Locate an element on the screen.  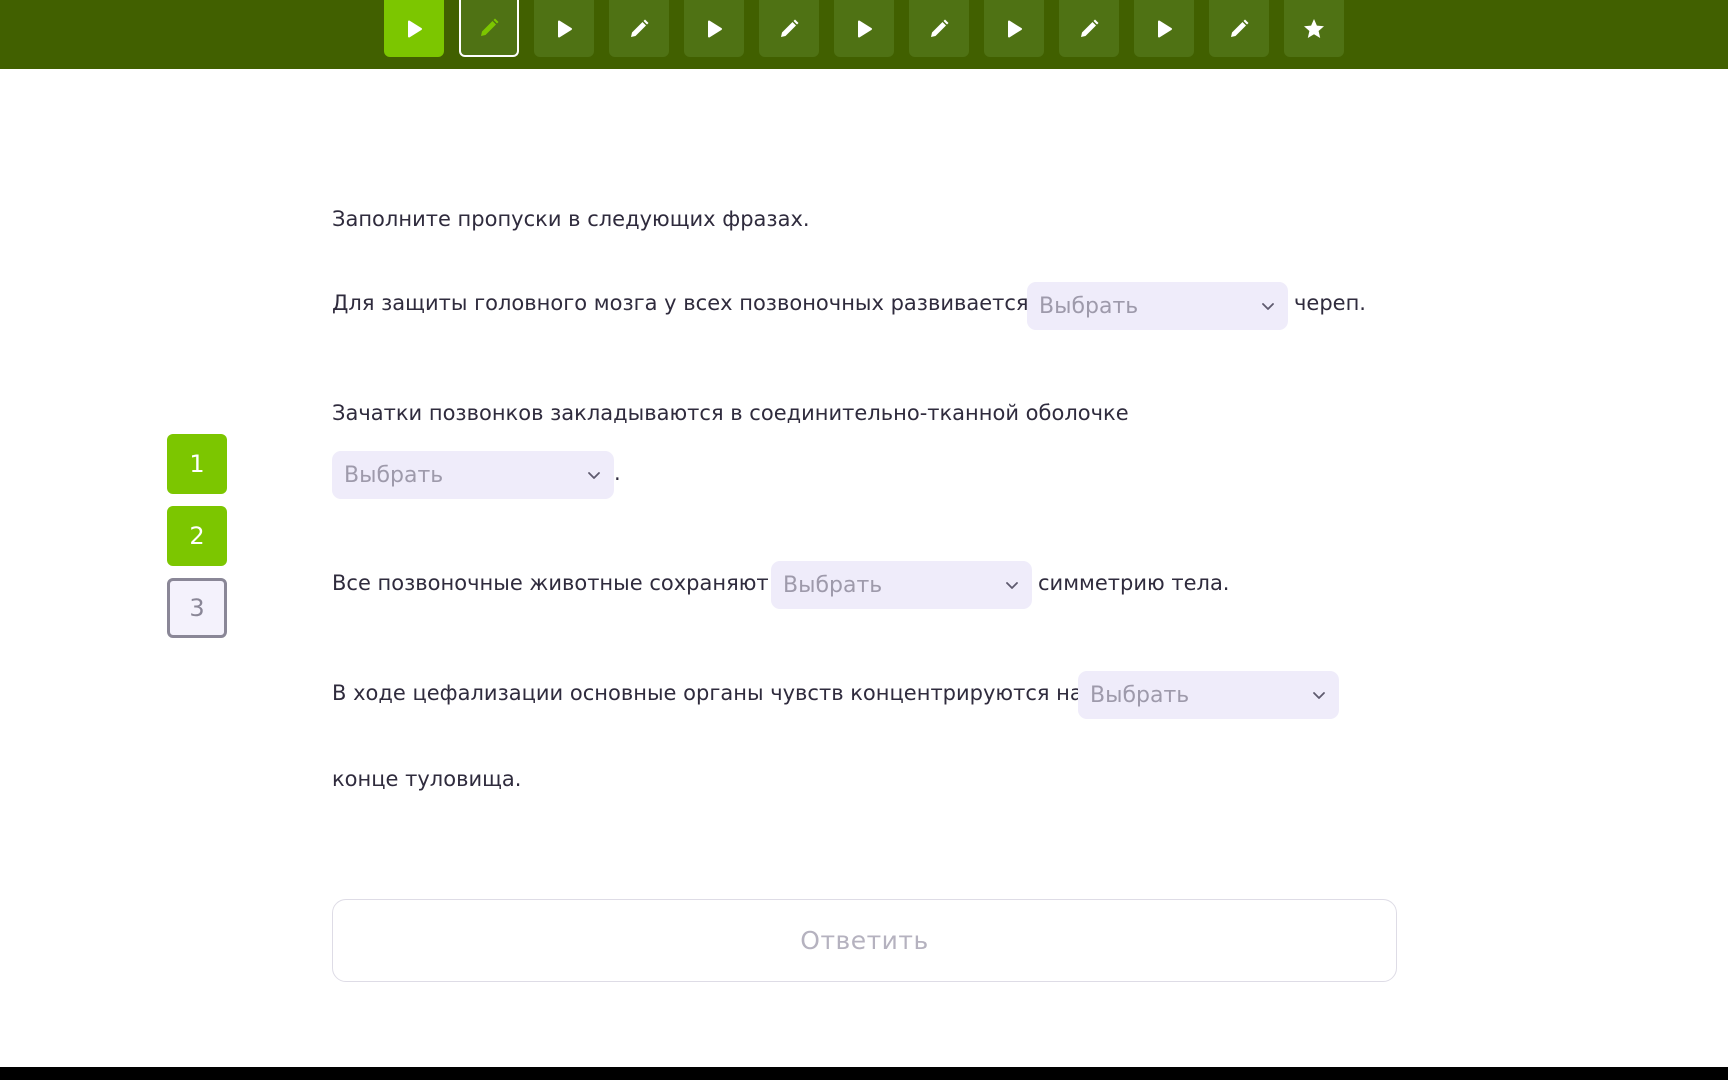
step-11-video is located at coordinates (1164, 28).